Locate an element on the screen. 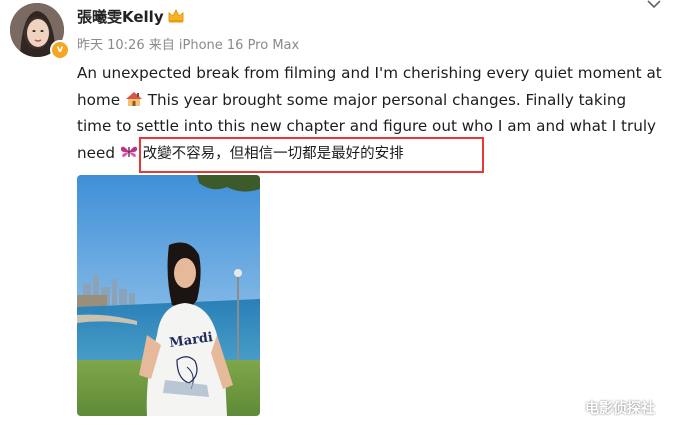  post-photo: Mardi is located at coordinates (168, 295).